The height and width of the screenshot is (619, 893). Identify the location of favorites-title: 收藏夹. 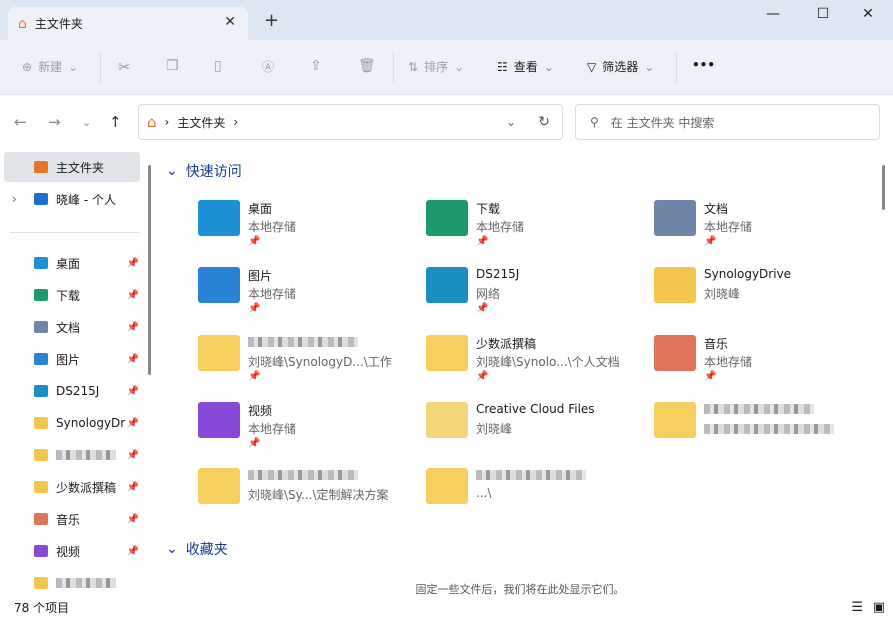
(206, 550).